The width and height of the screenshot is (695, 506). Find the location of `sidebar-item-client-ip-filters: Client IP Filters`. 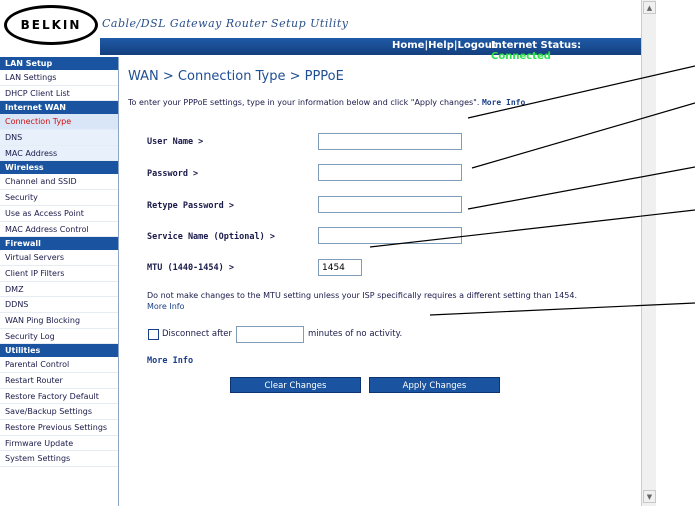

sidebar-item-client-ip-filters: Client IP Filters is located at coordinates (59, 274).